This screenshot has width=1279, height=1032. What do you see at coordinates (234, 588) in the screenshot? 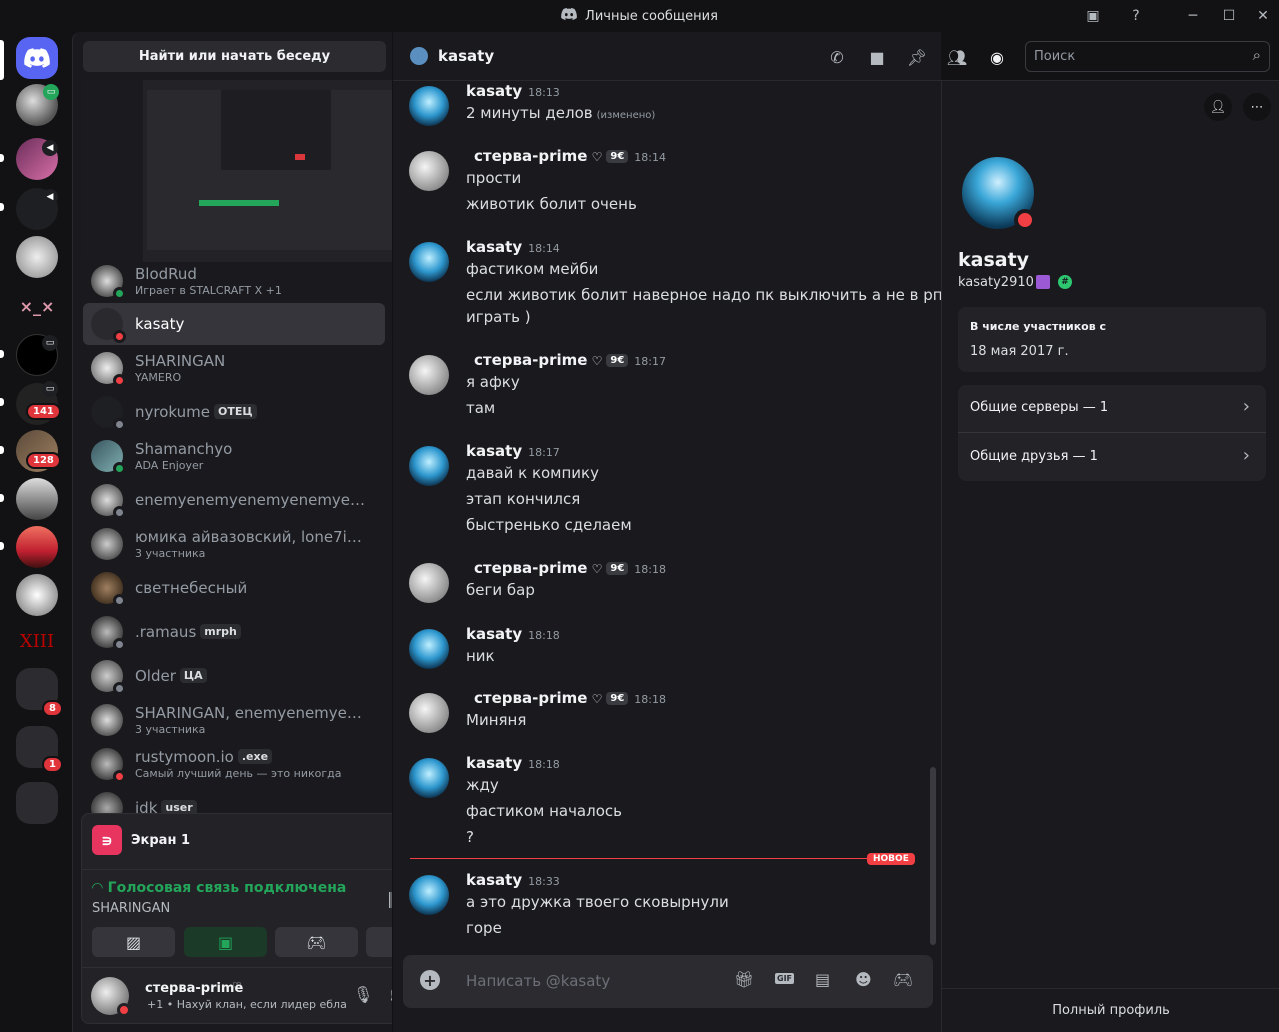
I see `dm-item: светнебесный` at bounding box center [234, 588].